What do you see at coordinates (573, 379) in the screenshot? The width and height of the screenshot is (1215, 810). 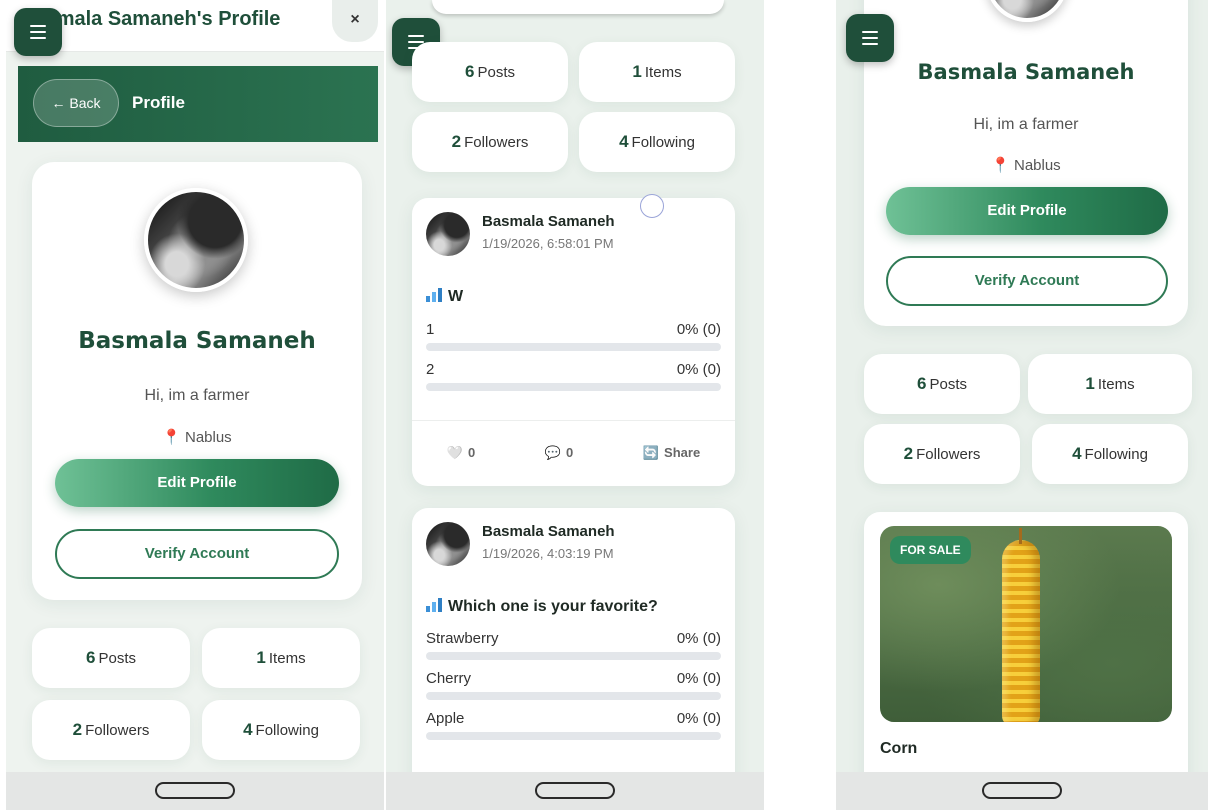 I see `poll-option: 2 0% (0)` at bounding box center [573, 379].